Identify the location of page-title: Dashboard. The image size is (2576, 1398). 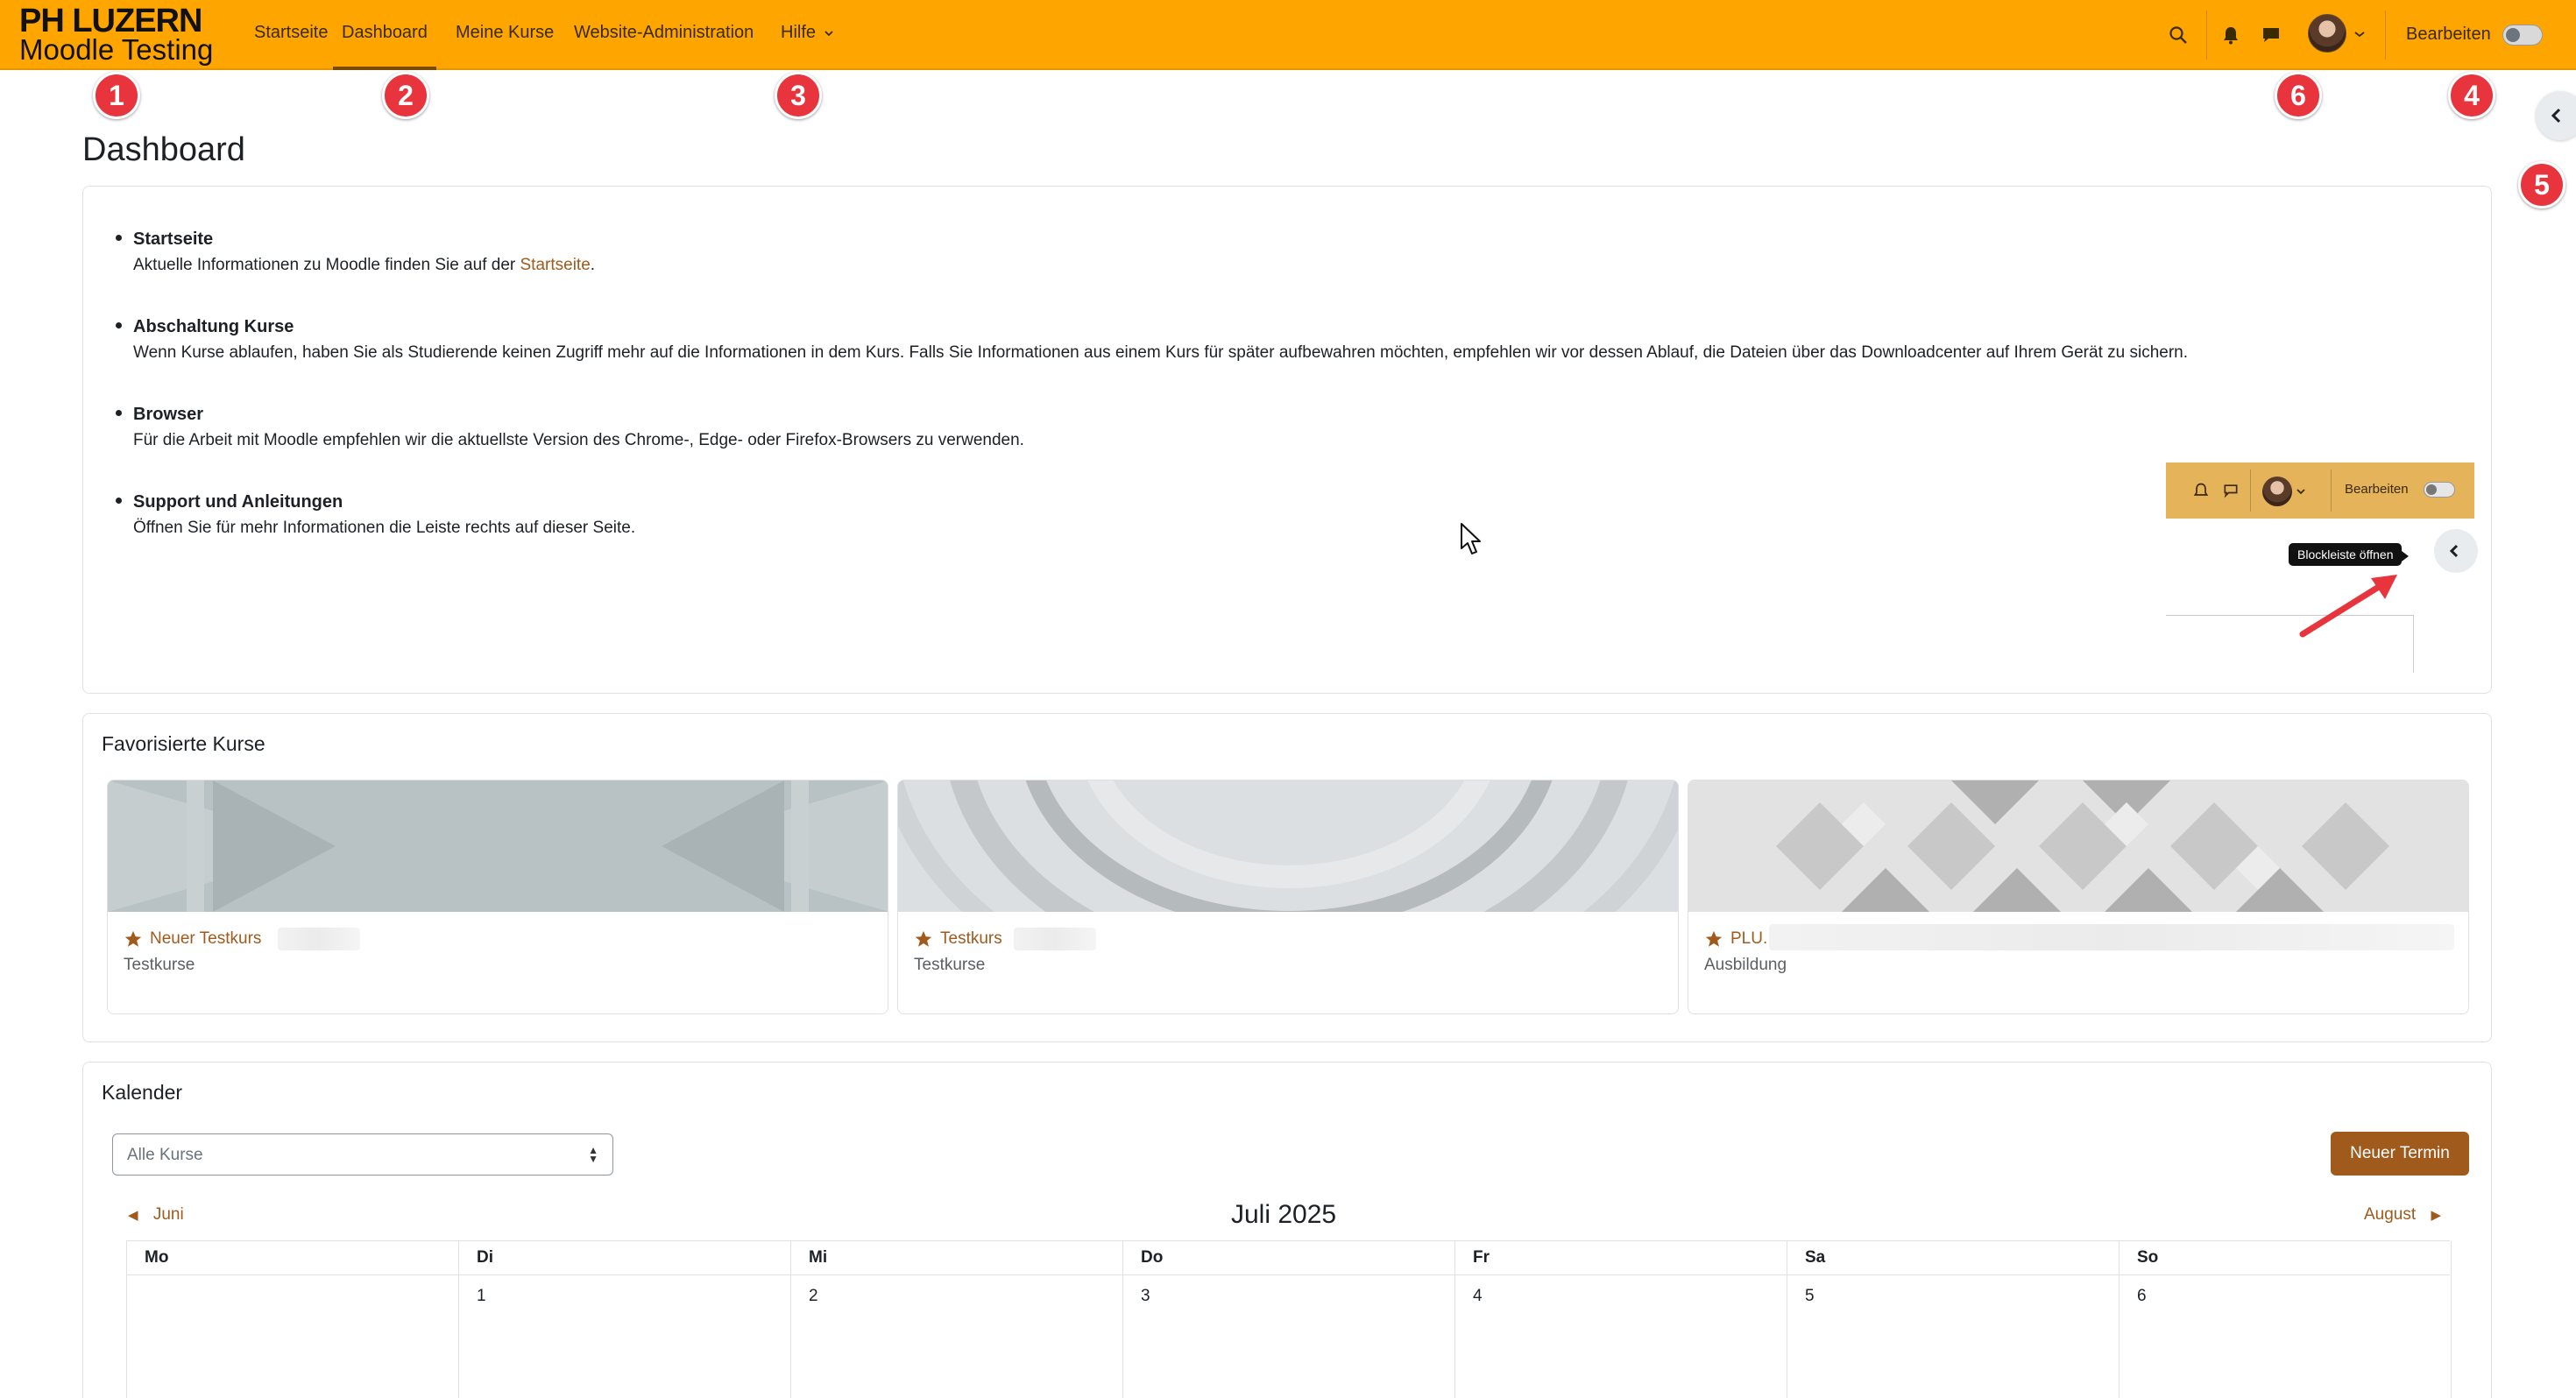
(163, 149).